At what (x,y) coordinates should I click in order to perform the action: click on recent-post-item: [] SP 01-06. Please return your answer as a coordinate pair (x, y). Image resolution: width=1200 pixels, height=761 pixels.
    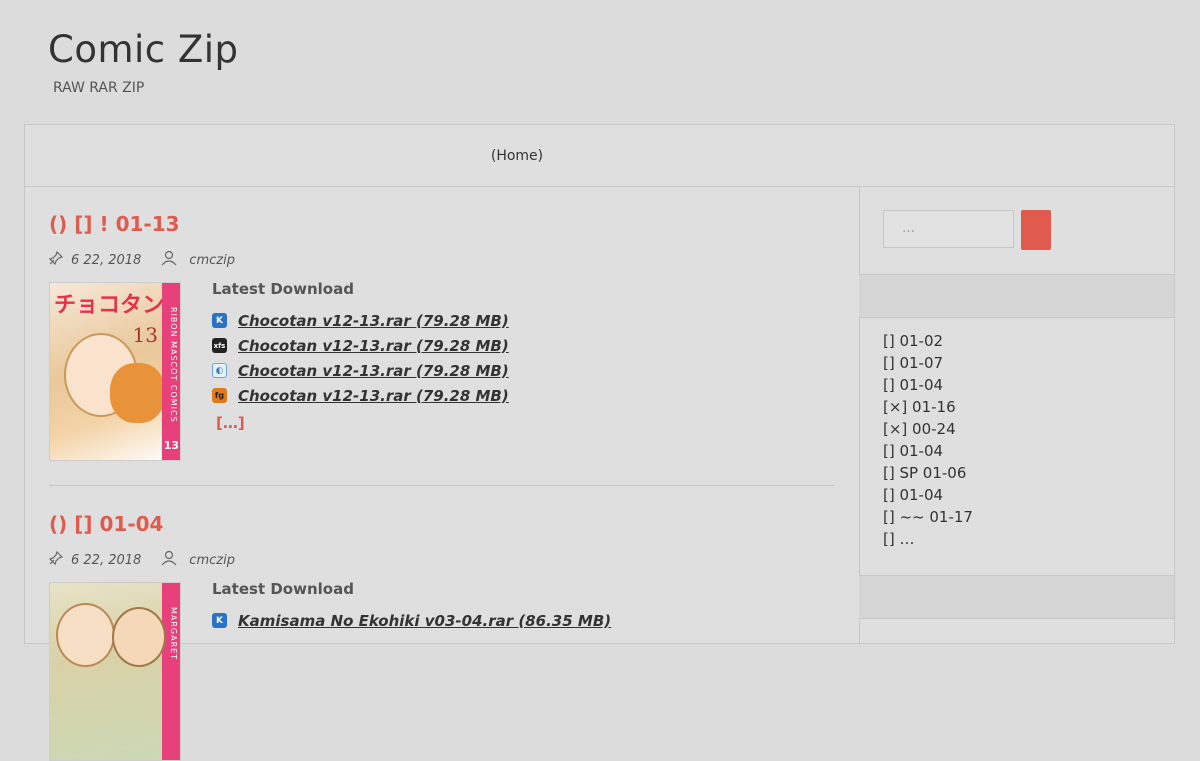
    Looking at the image, I should click on (928, 473).